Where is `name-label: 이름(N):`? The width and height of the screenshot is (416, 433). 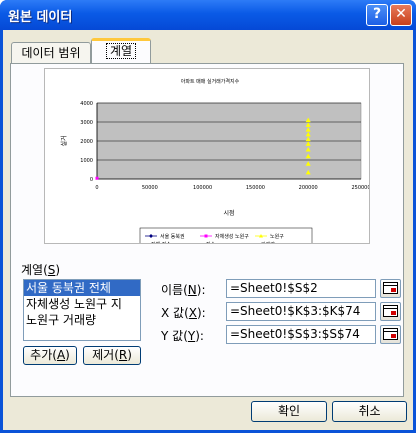
name-label: 이름(N): is located at coordinates (183, 290).